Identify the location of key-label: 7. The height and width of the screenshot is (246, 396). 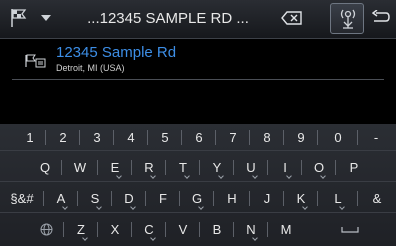
(233, 137).